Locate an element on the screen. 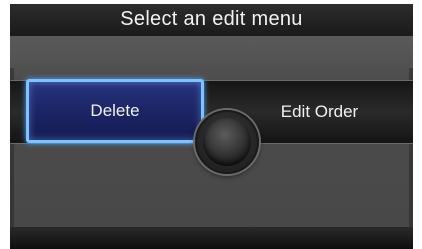 The width and height of the screenshot is (422, 249). delete-button: Delete is located at coordinates (115, 111).